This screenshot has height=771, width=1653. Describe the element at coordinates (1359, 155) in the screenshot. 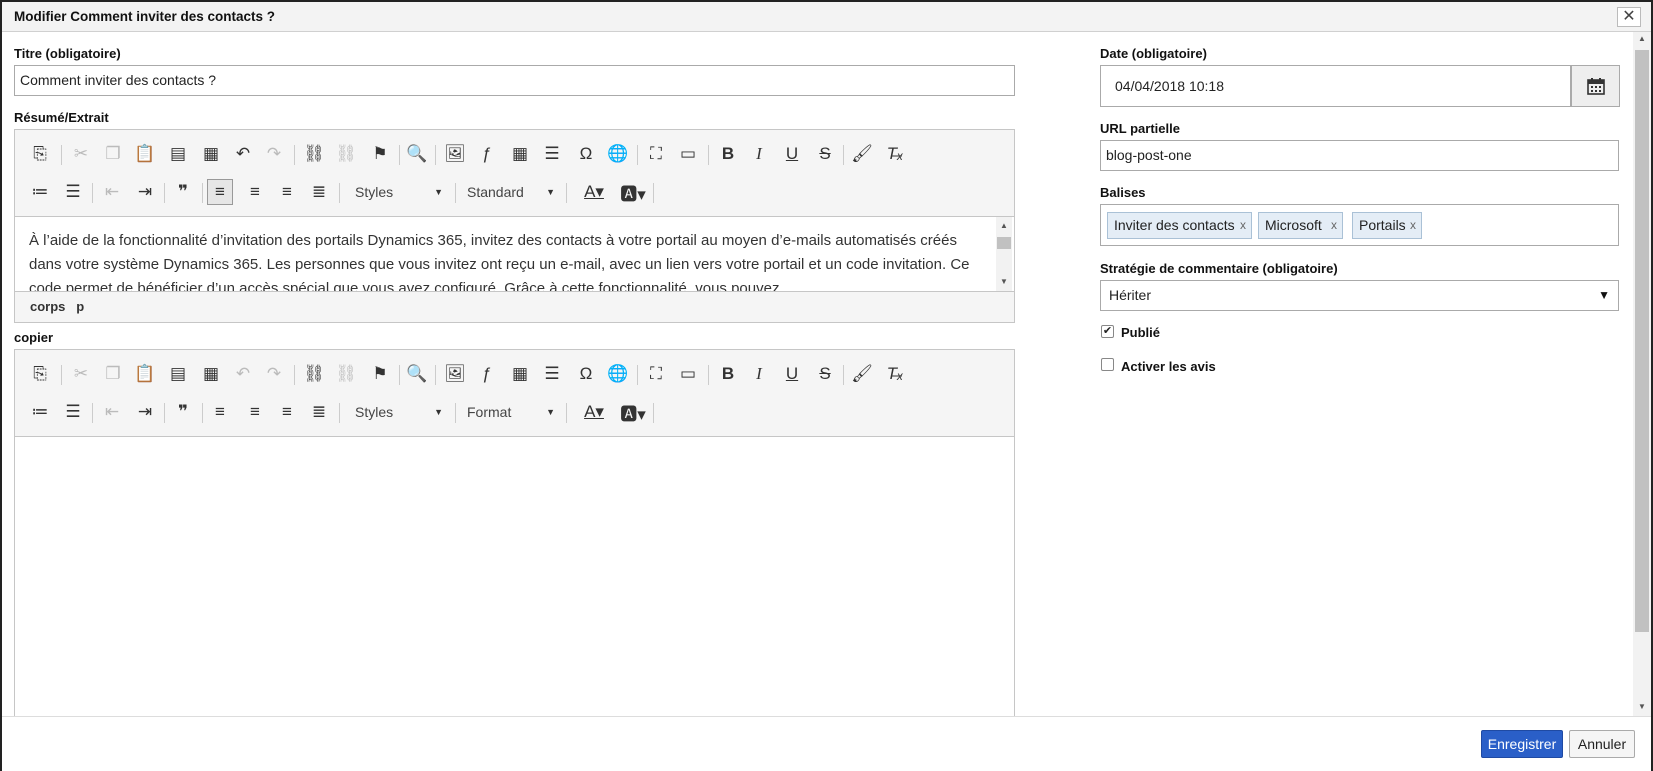

I see `url-input: blog-post-one` at that location.